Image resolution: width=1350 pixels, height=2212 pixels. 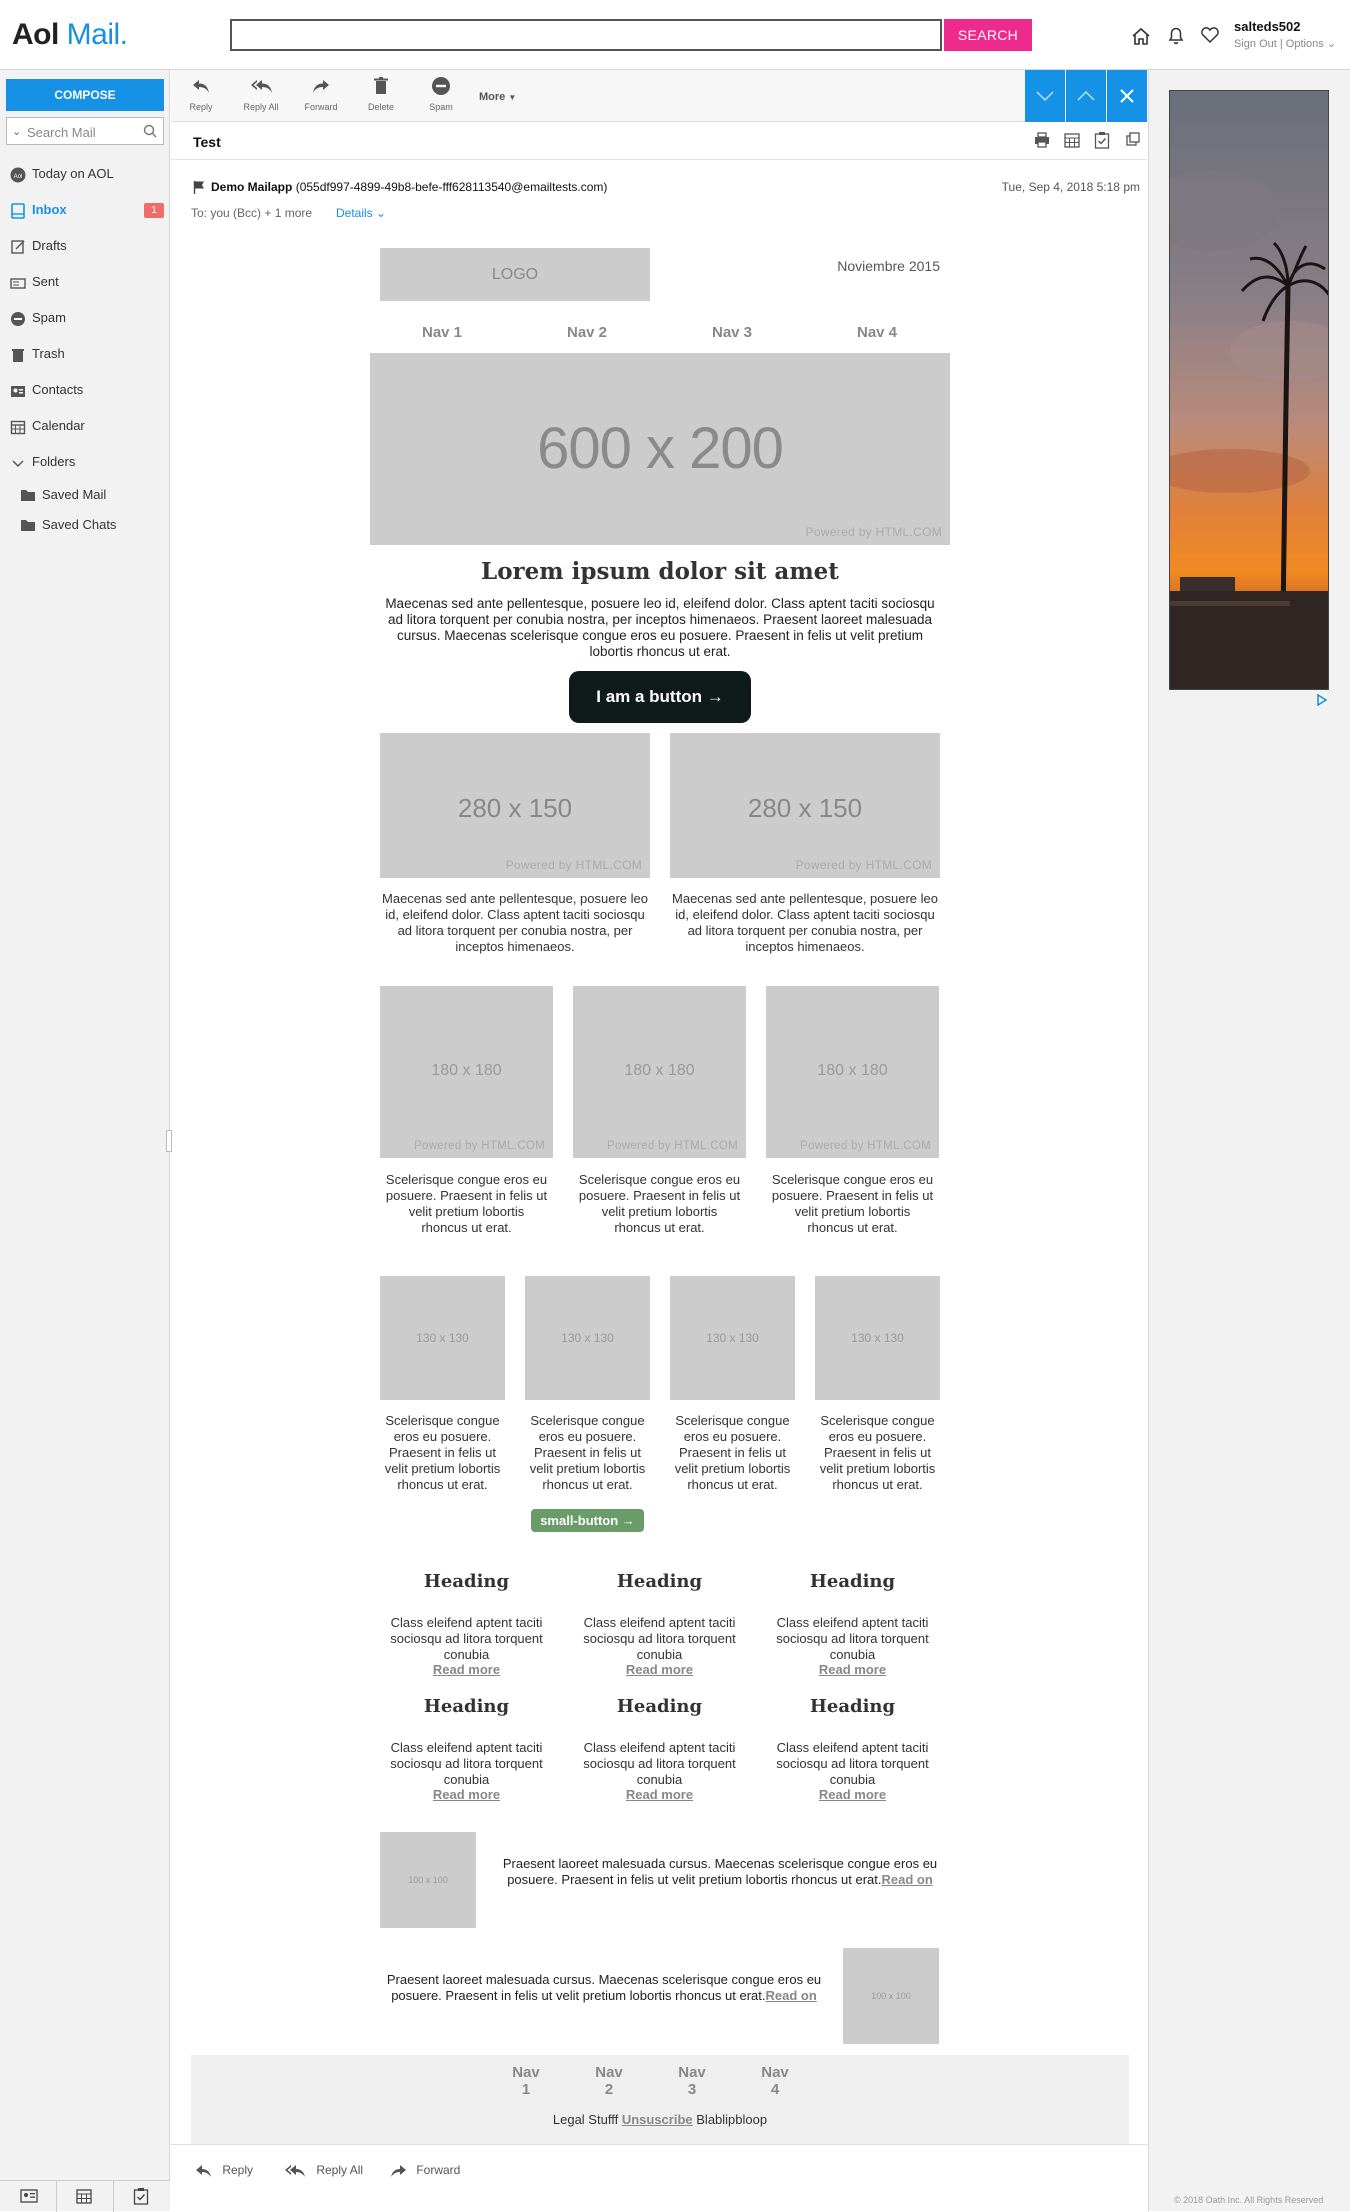 What do you see at coordinates (587, 332) in the screenshot?
I see `email-nav-2: Nav 2` at bounding box center [587, 332].